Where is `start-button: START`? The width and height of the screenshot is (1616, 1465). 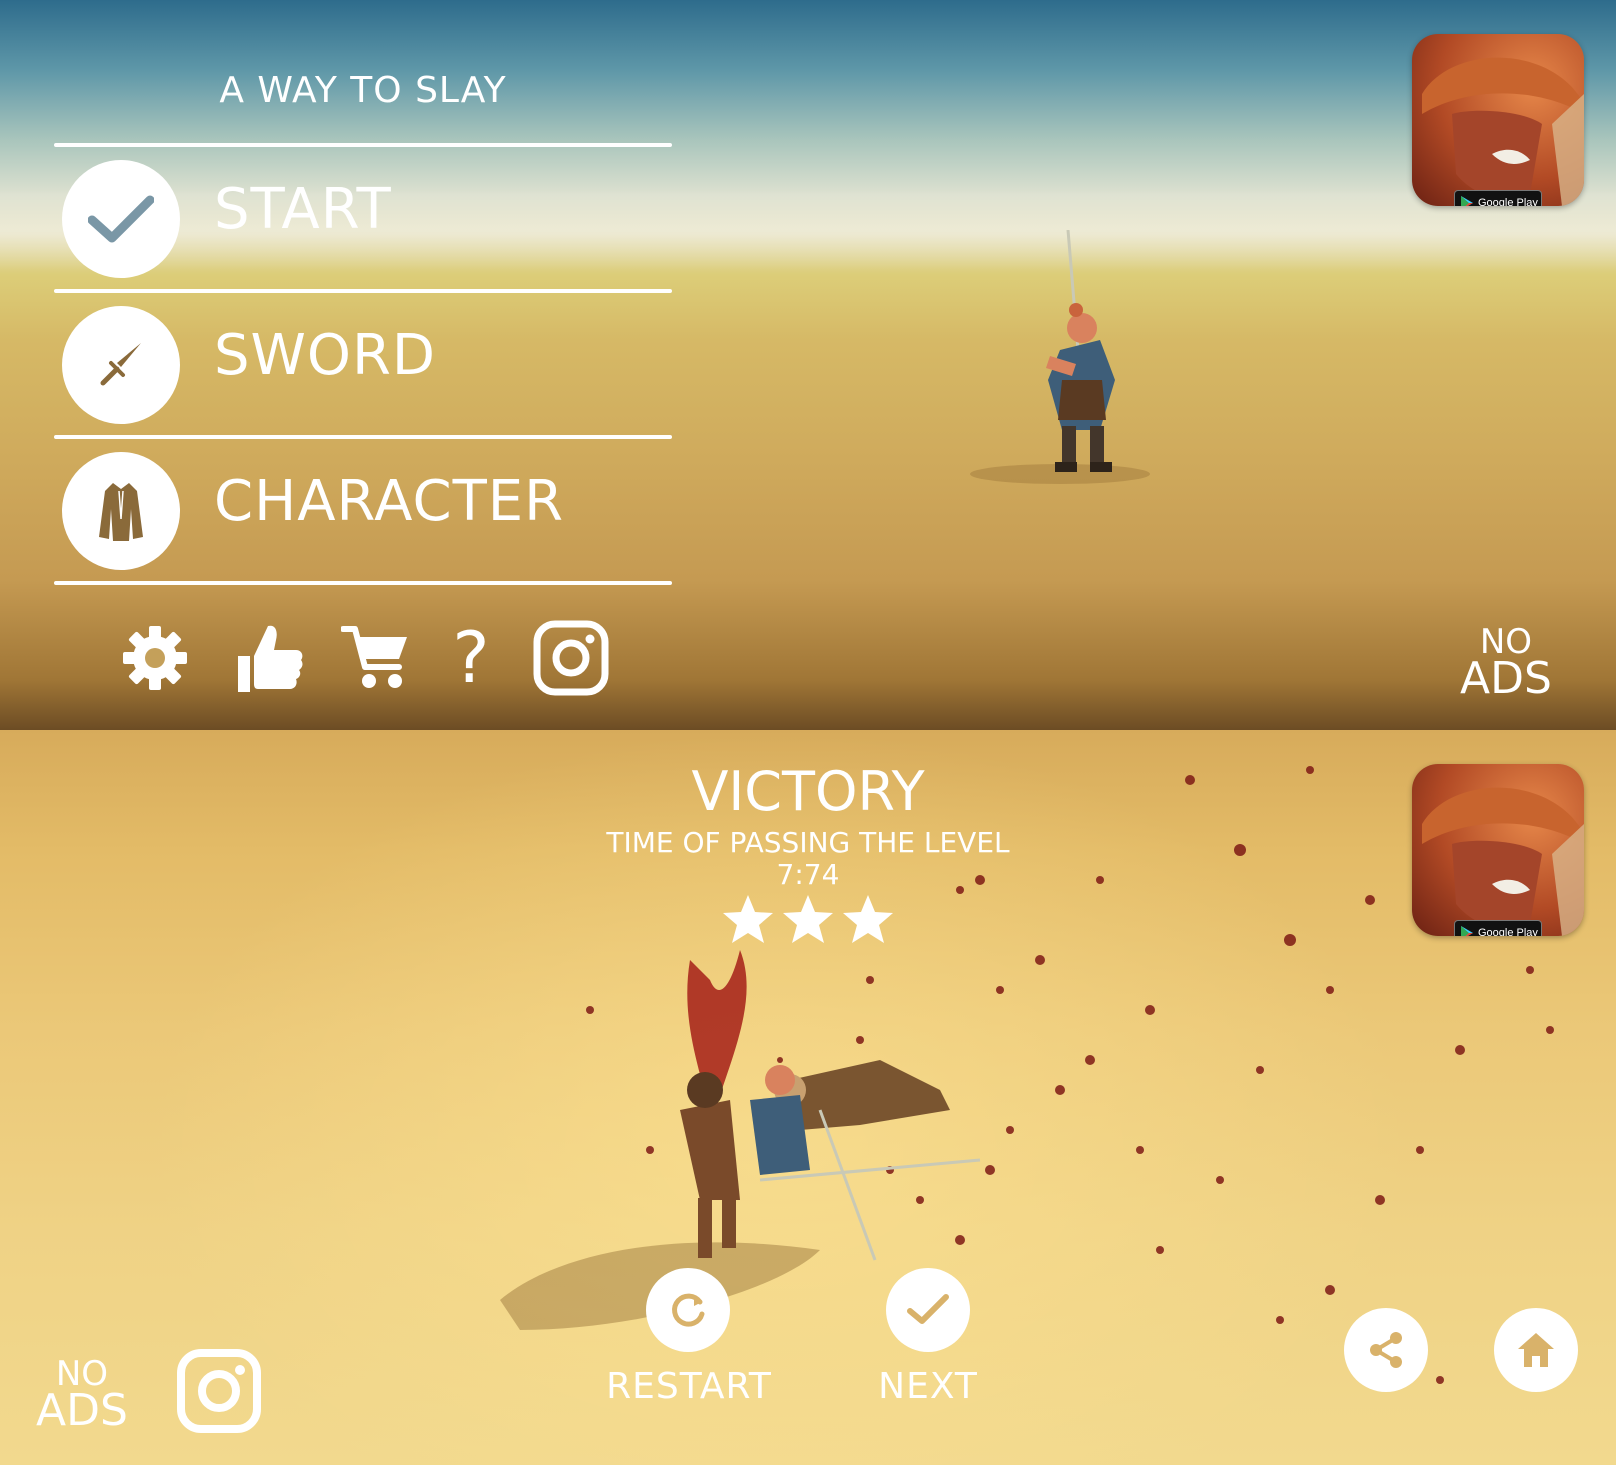
start-button: START is located at coordinates (363, 218).